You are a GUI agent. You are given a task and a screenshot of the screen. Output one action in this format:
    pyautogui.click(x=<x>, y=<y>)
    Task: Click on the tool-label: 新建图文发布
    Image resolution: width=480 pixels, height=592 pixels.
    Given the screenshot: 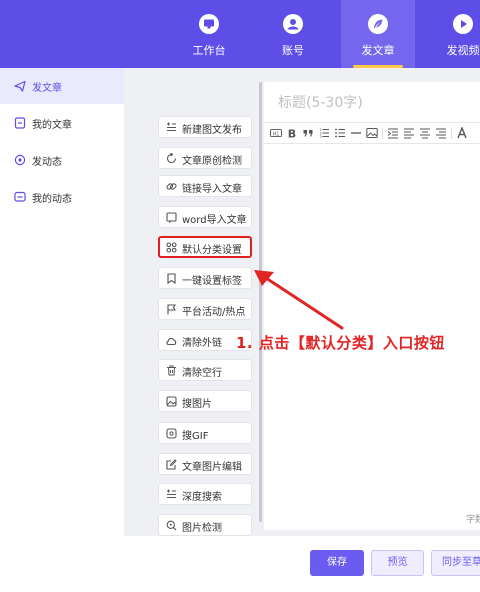 What is the action you would take?
    pyautogui.click(x=212, y=130)
    